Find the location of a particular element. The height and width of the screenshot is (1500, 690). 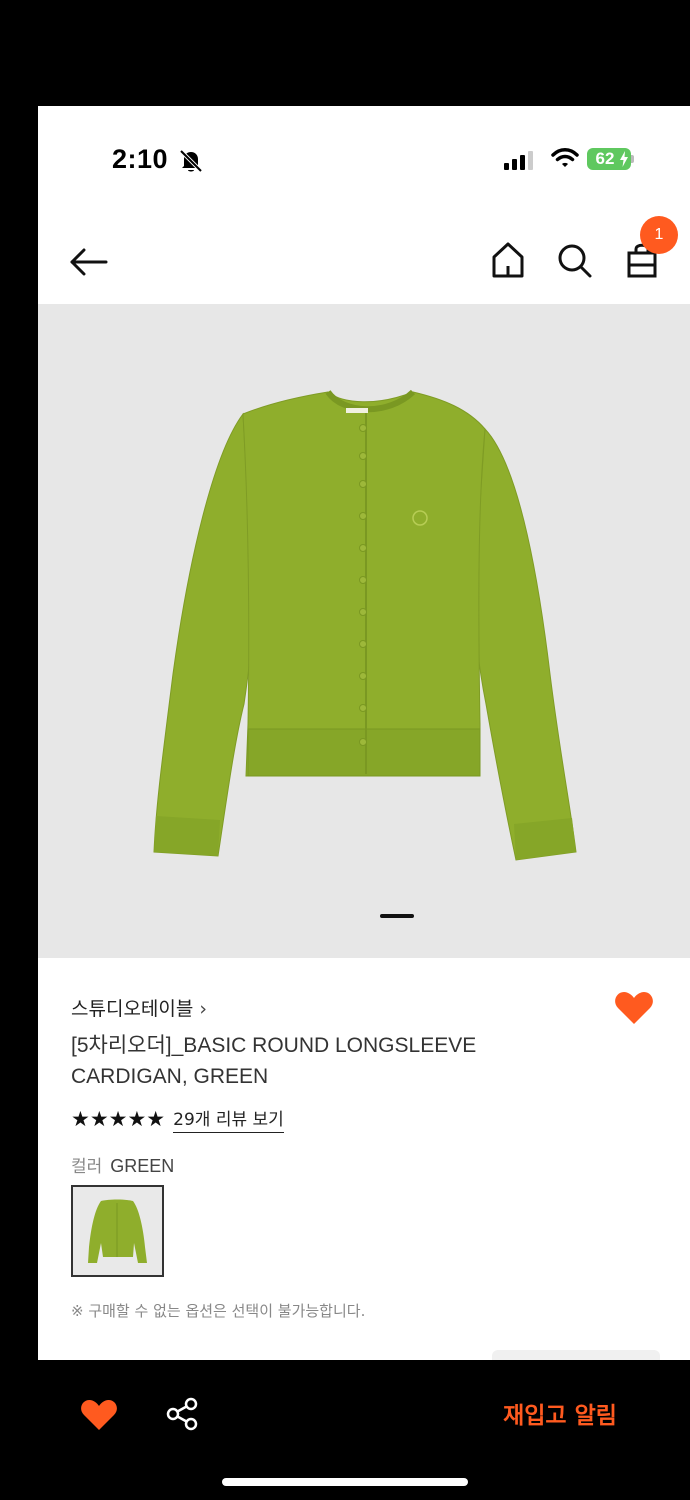

battery-level: 62 is located at coordinates (605, 158).